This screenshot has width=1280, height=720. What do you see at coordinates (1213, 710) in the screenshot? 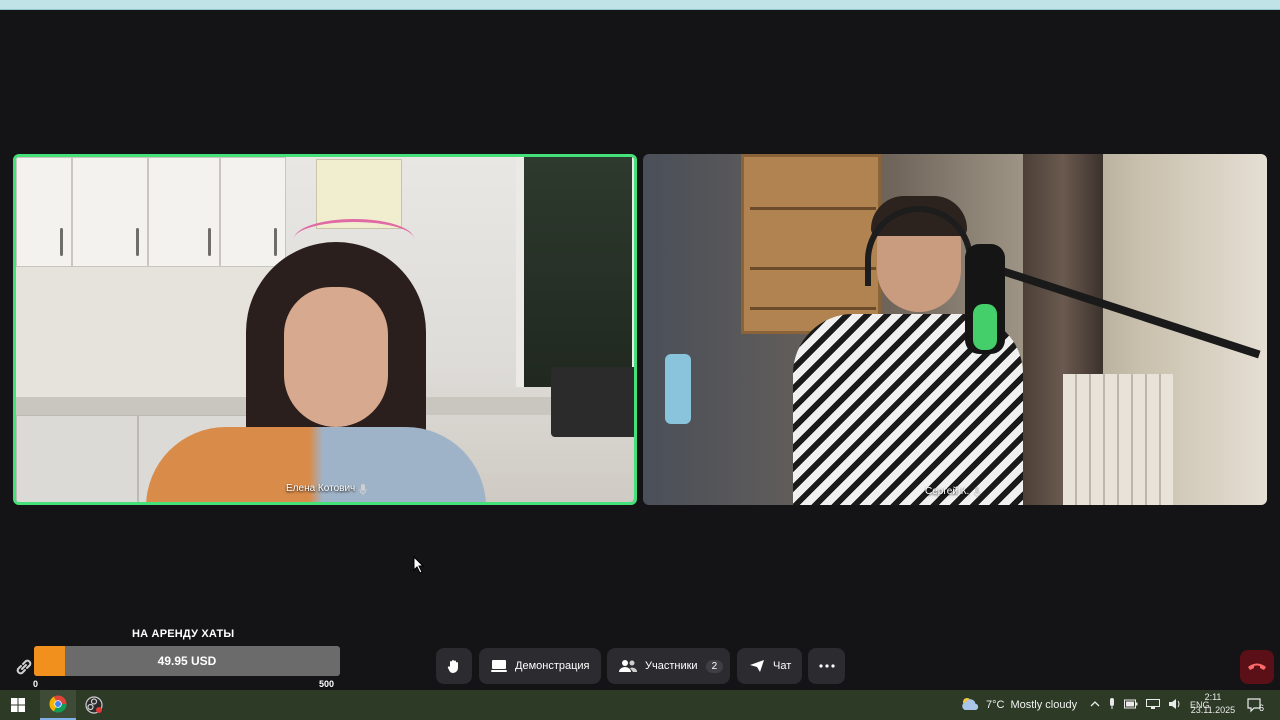
I see `clock-date: 23.11.2025` at bounding box center [1213, 710].